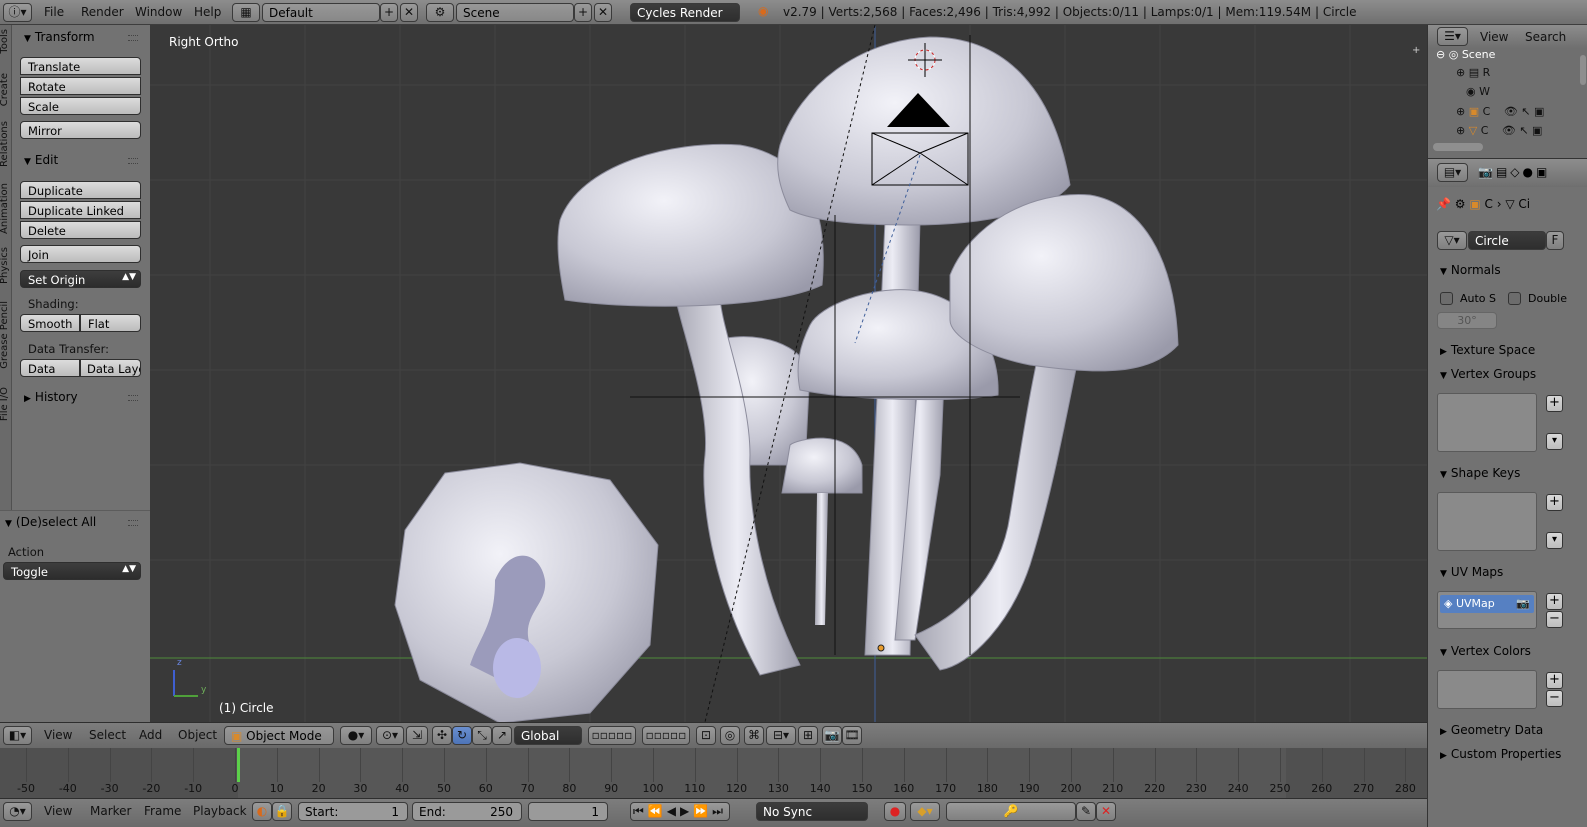  I want to click on menu-playback: Playback, so click(220, 811).